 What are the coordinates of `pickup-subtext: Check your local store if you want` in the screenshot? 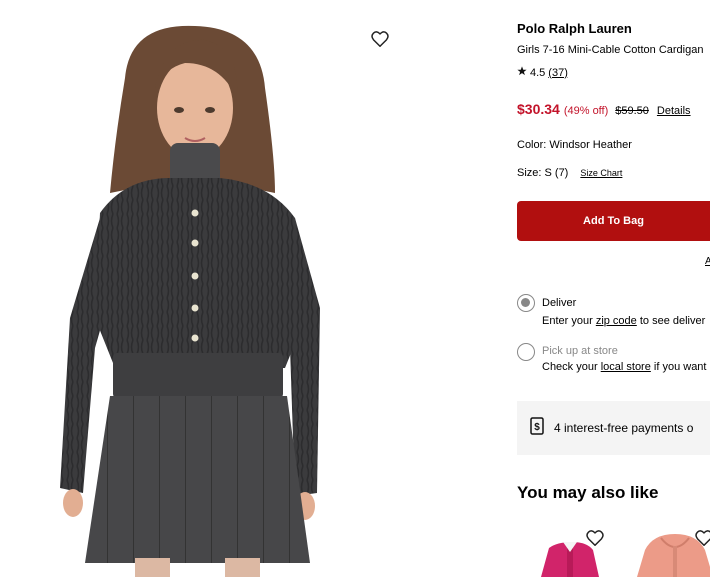 It's located at (624, 367).